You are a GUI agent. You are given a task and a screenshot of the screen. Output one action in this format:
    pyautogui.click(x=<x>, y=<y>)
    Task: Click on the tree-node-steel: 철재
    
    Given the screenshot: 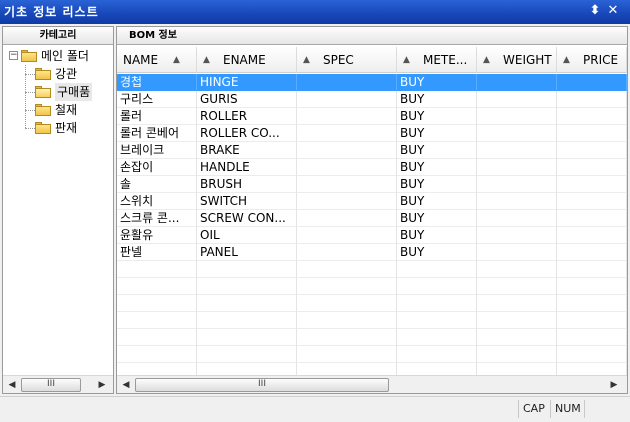 What is the action you would take?
    pyautogui.click(x=58, y=110)
    